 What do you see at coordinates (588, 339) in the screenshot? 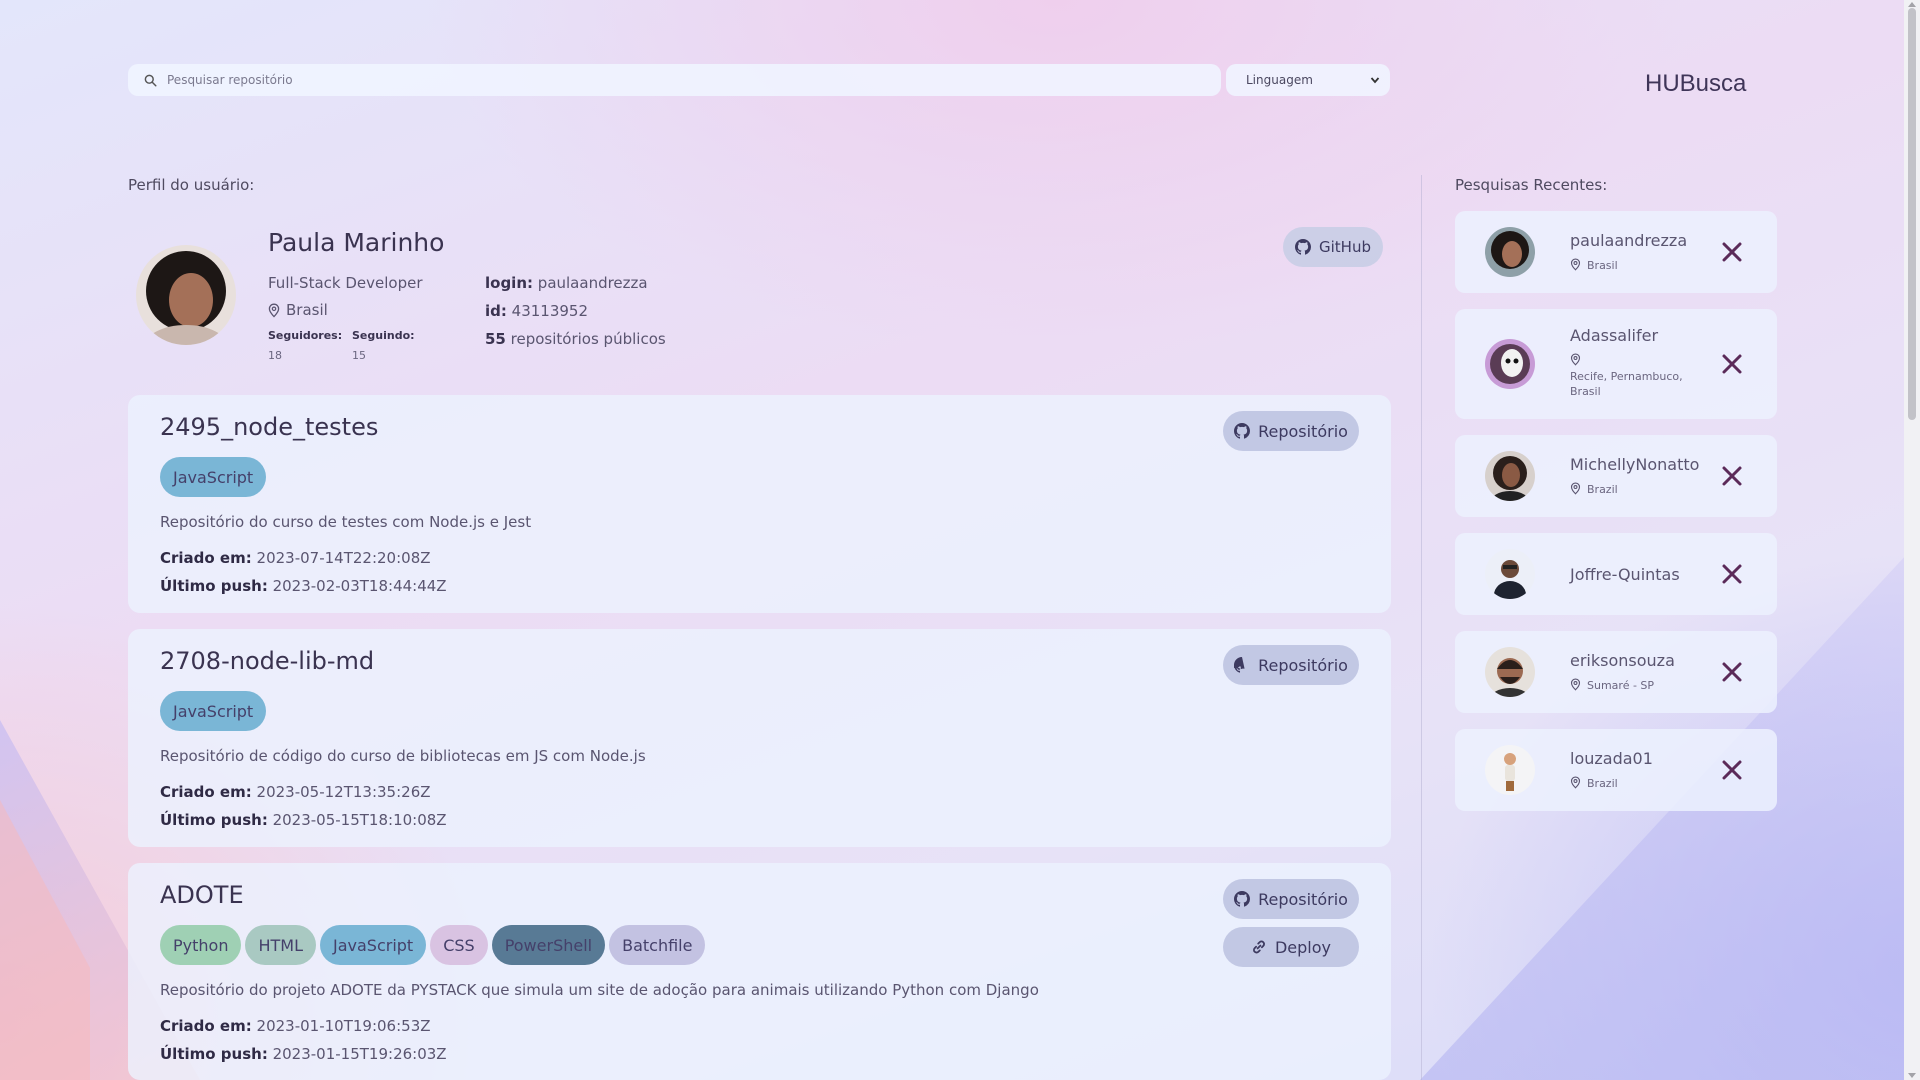
I see `repos-count-text: repositórios públicos` at bounding box center [588, 339].